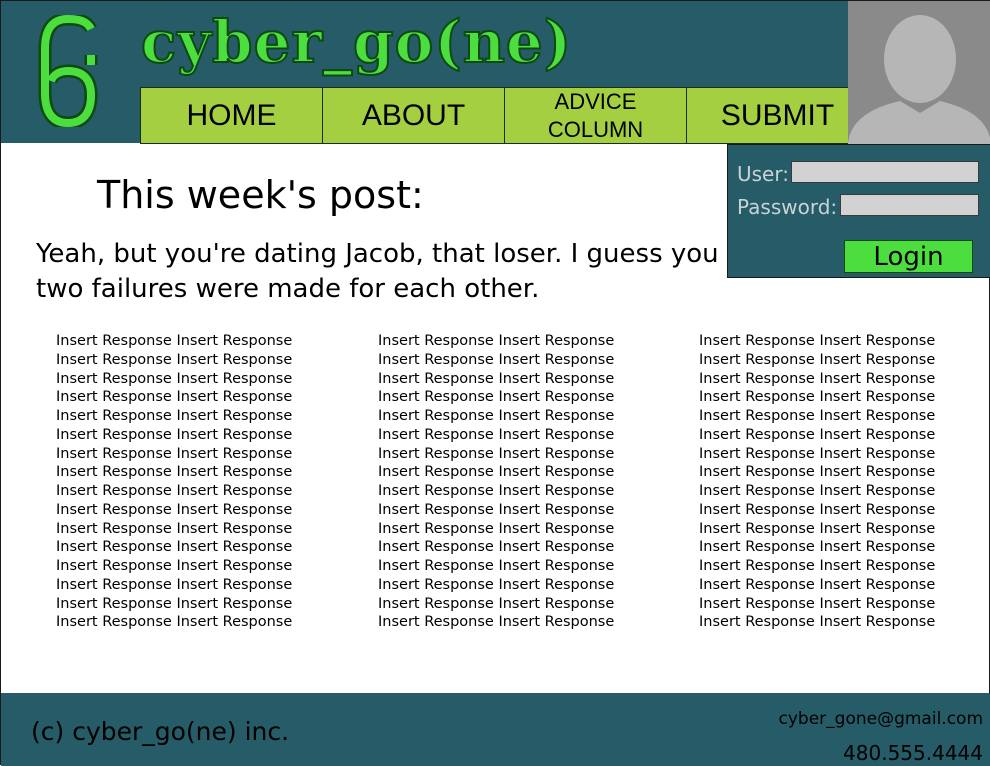 The image size is (990, 766). I want to click on cg-monogram-icon, so click(68, 71).